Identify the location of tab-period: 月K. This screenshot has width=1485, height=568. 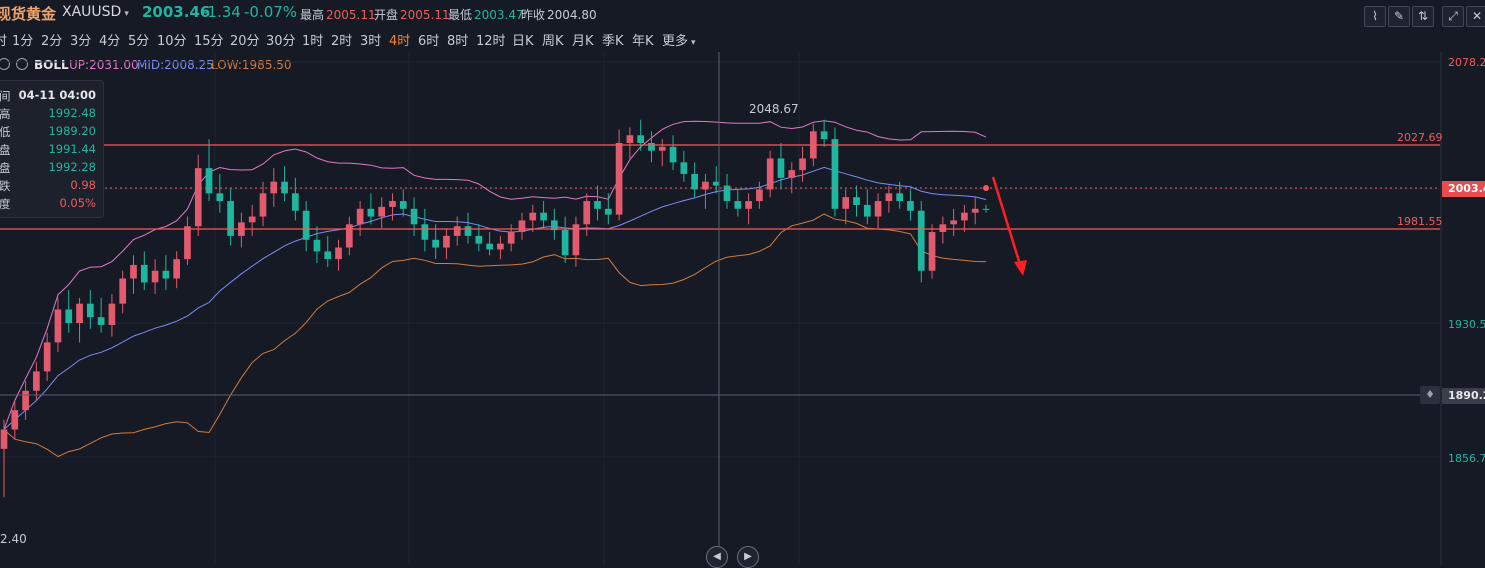
(583, 39).